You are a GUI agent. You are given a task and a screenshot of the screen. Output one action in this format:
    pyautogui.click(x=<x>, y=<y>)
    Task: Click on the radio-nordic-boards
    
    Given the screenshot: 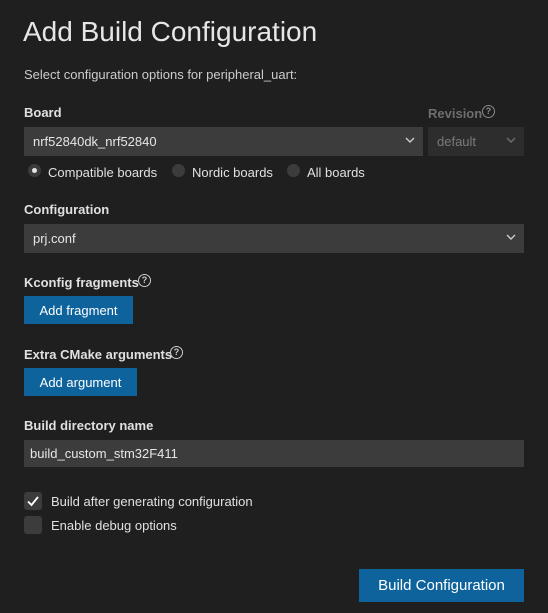 What is the action you would take?
    pyautogui.click(x=178, y=170)
    